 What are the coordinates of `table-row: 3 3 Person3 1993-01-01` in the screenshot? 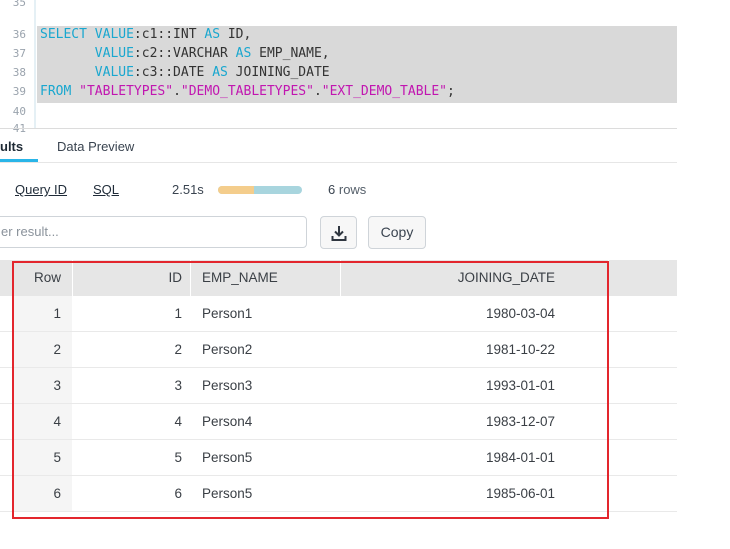 It's located at (338, 386).